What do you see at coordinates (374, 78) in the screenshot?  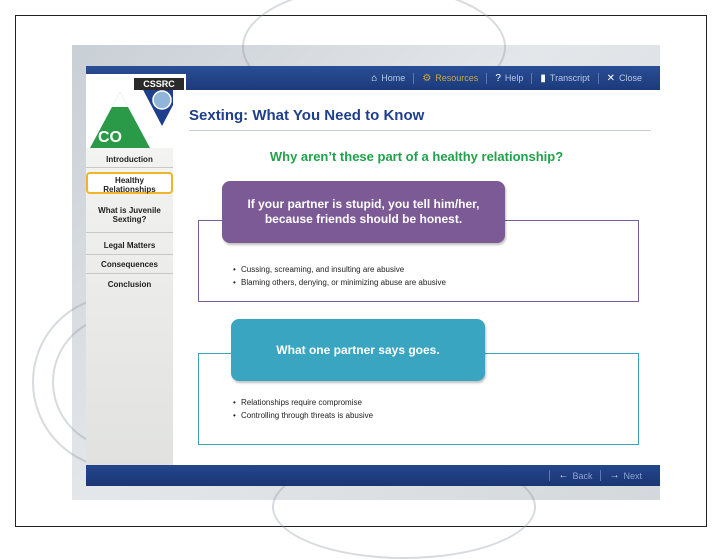 I see `home-icon: ⌂` at bounding box center [374, 78].